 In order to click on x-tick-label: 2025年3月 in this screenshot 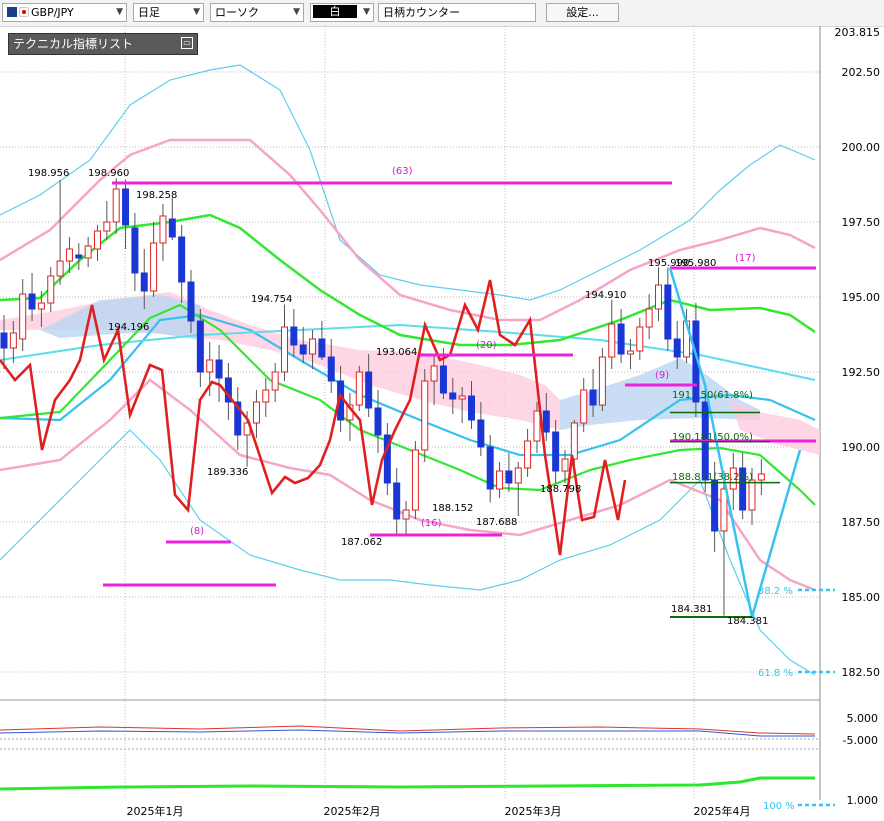, I will do `click(533, 811)`.